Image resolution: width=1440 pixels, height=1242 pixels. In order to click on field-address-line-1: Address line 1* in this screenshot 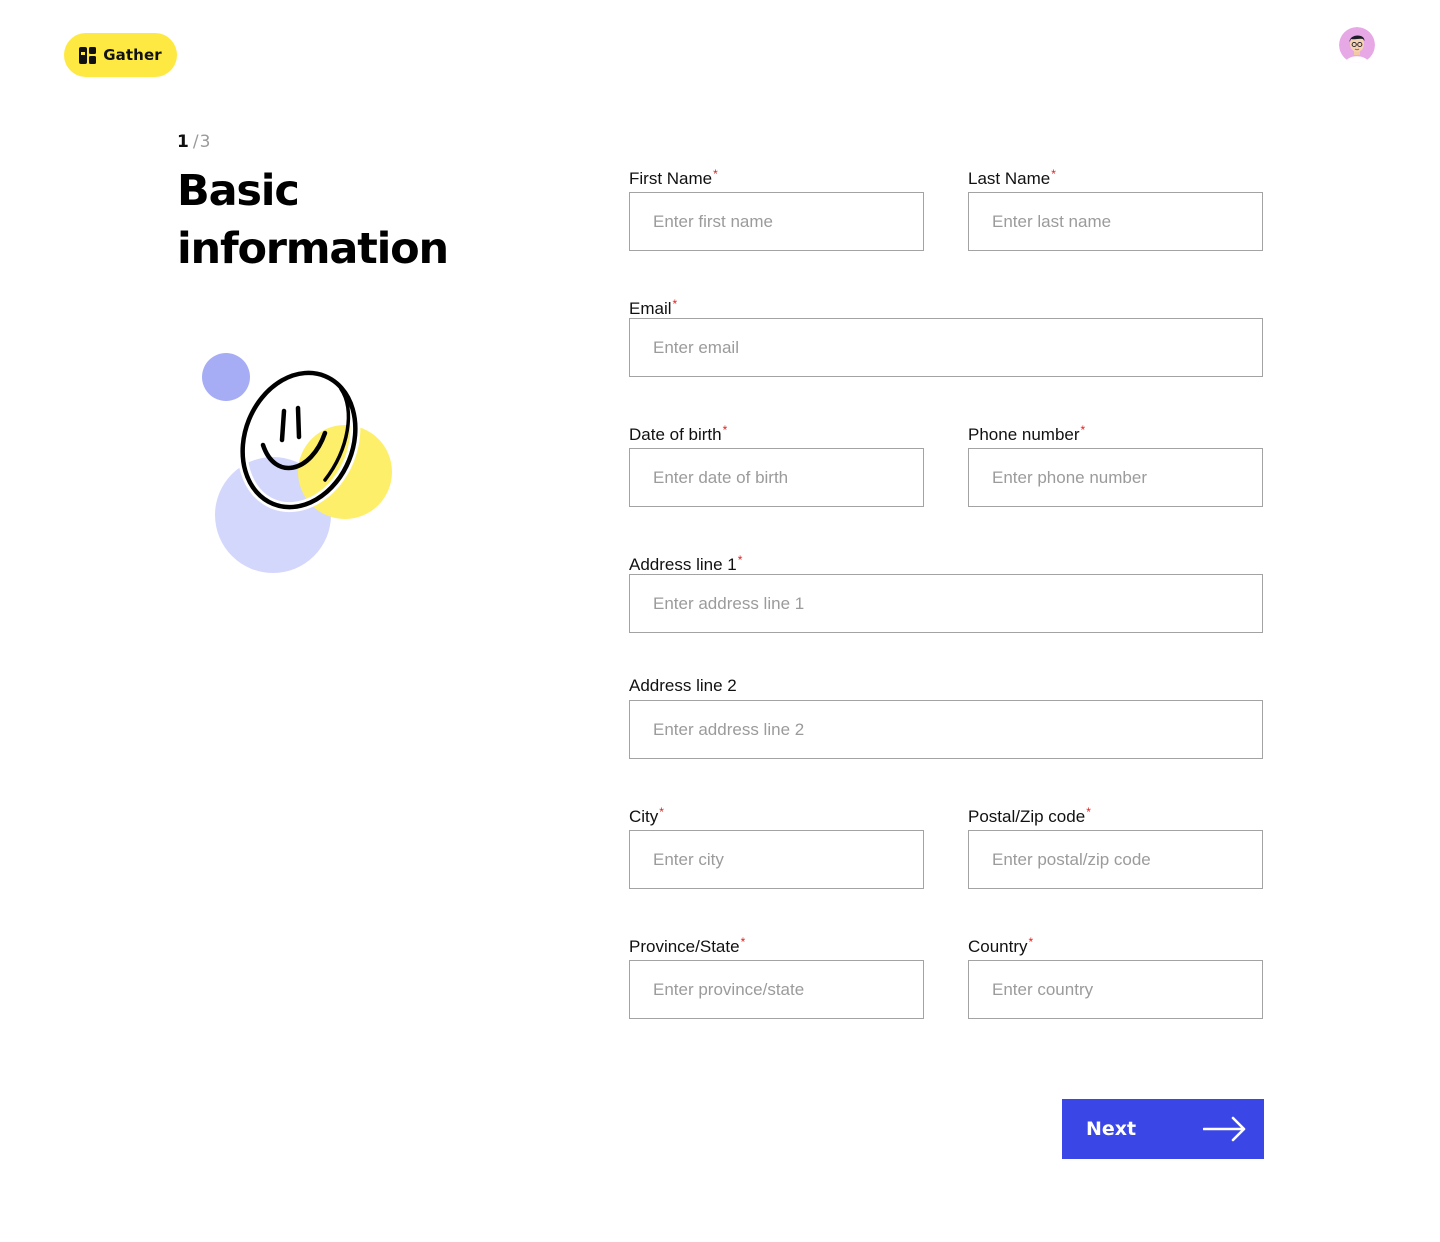, I will do `click(946, 591)`.